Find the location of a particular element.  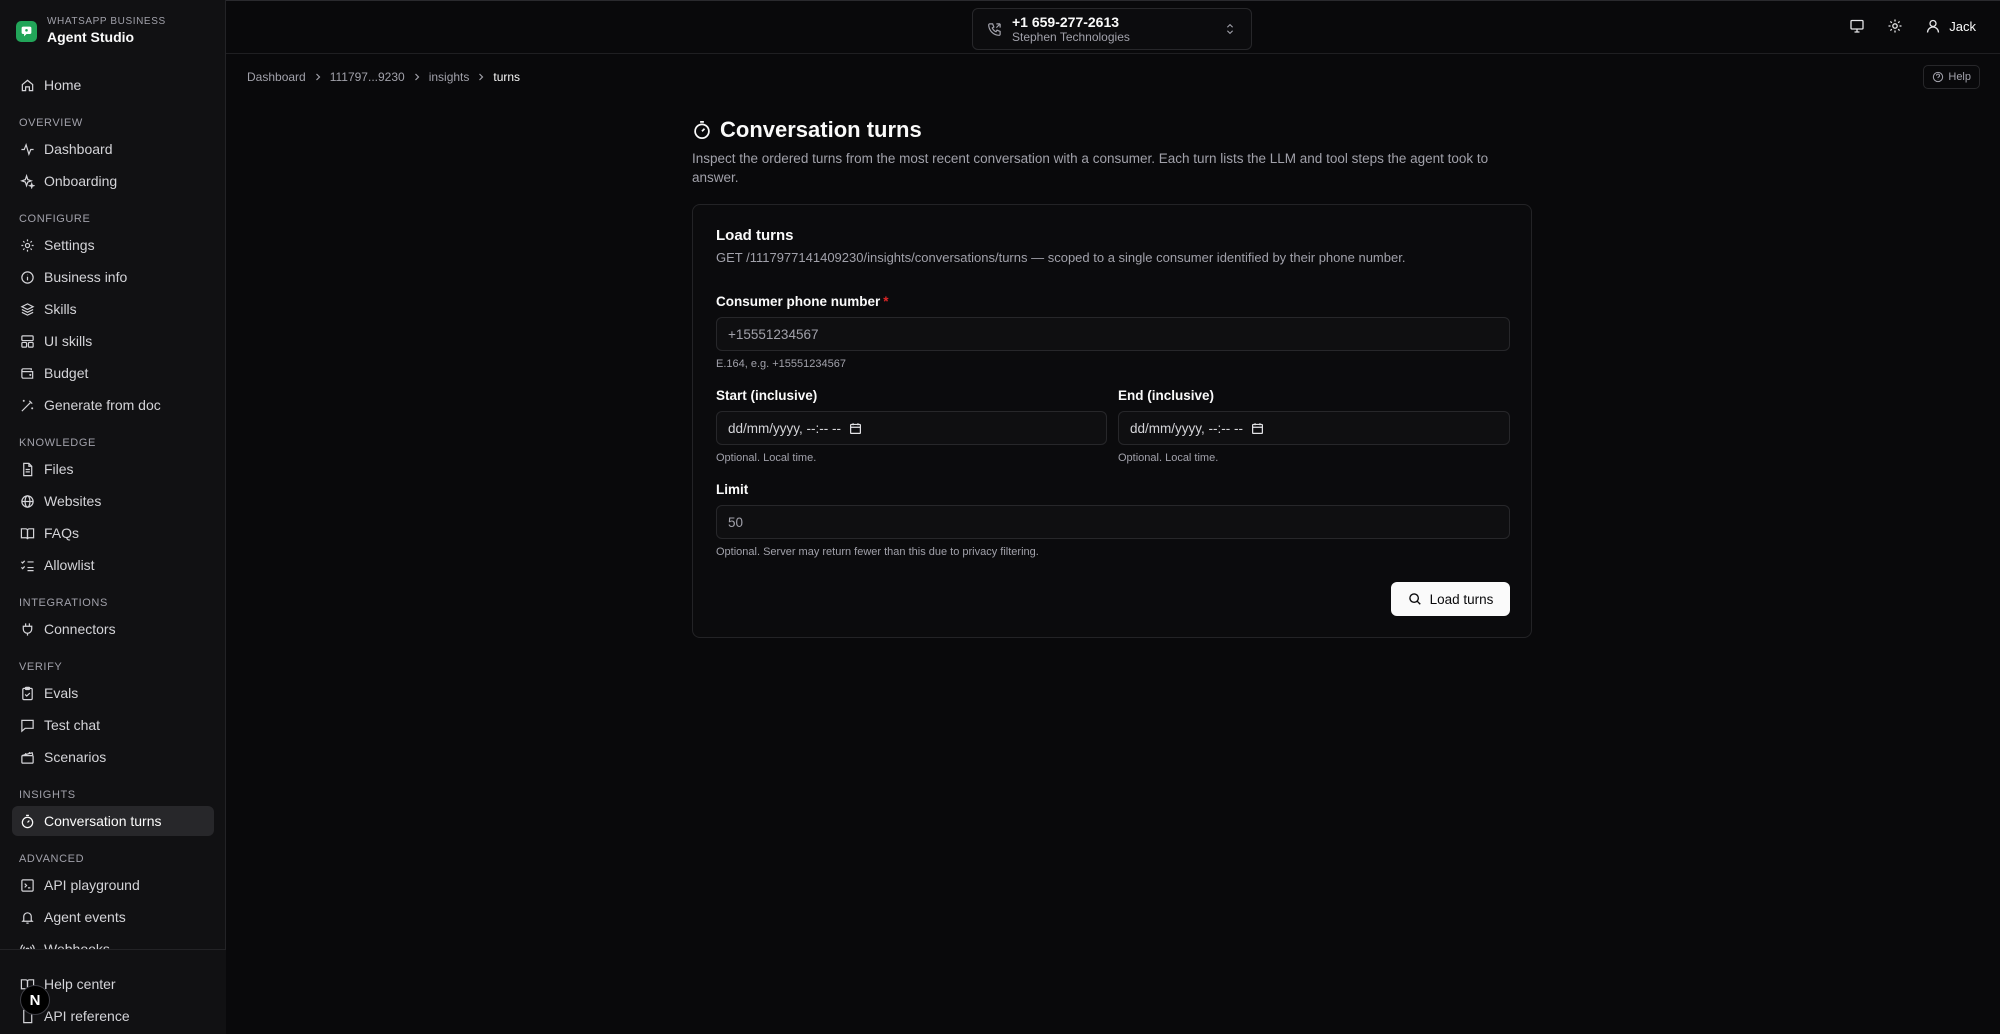

sidebar-item-label: Agent events is located at coordinates (85, 917).